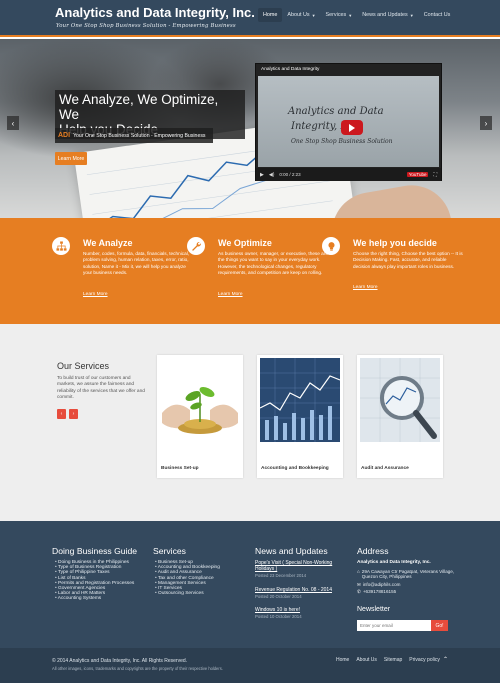 The height and width of the screenshot is (683, 500). Describe the element at coordinates (424, 660) in the screenshot. I see `bottom-link-privacy: Privacy policy` at that location.